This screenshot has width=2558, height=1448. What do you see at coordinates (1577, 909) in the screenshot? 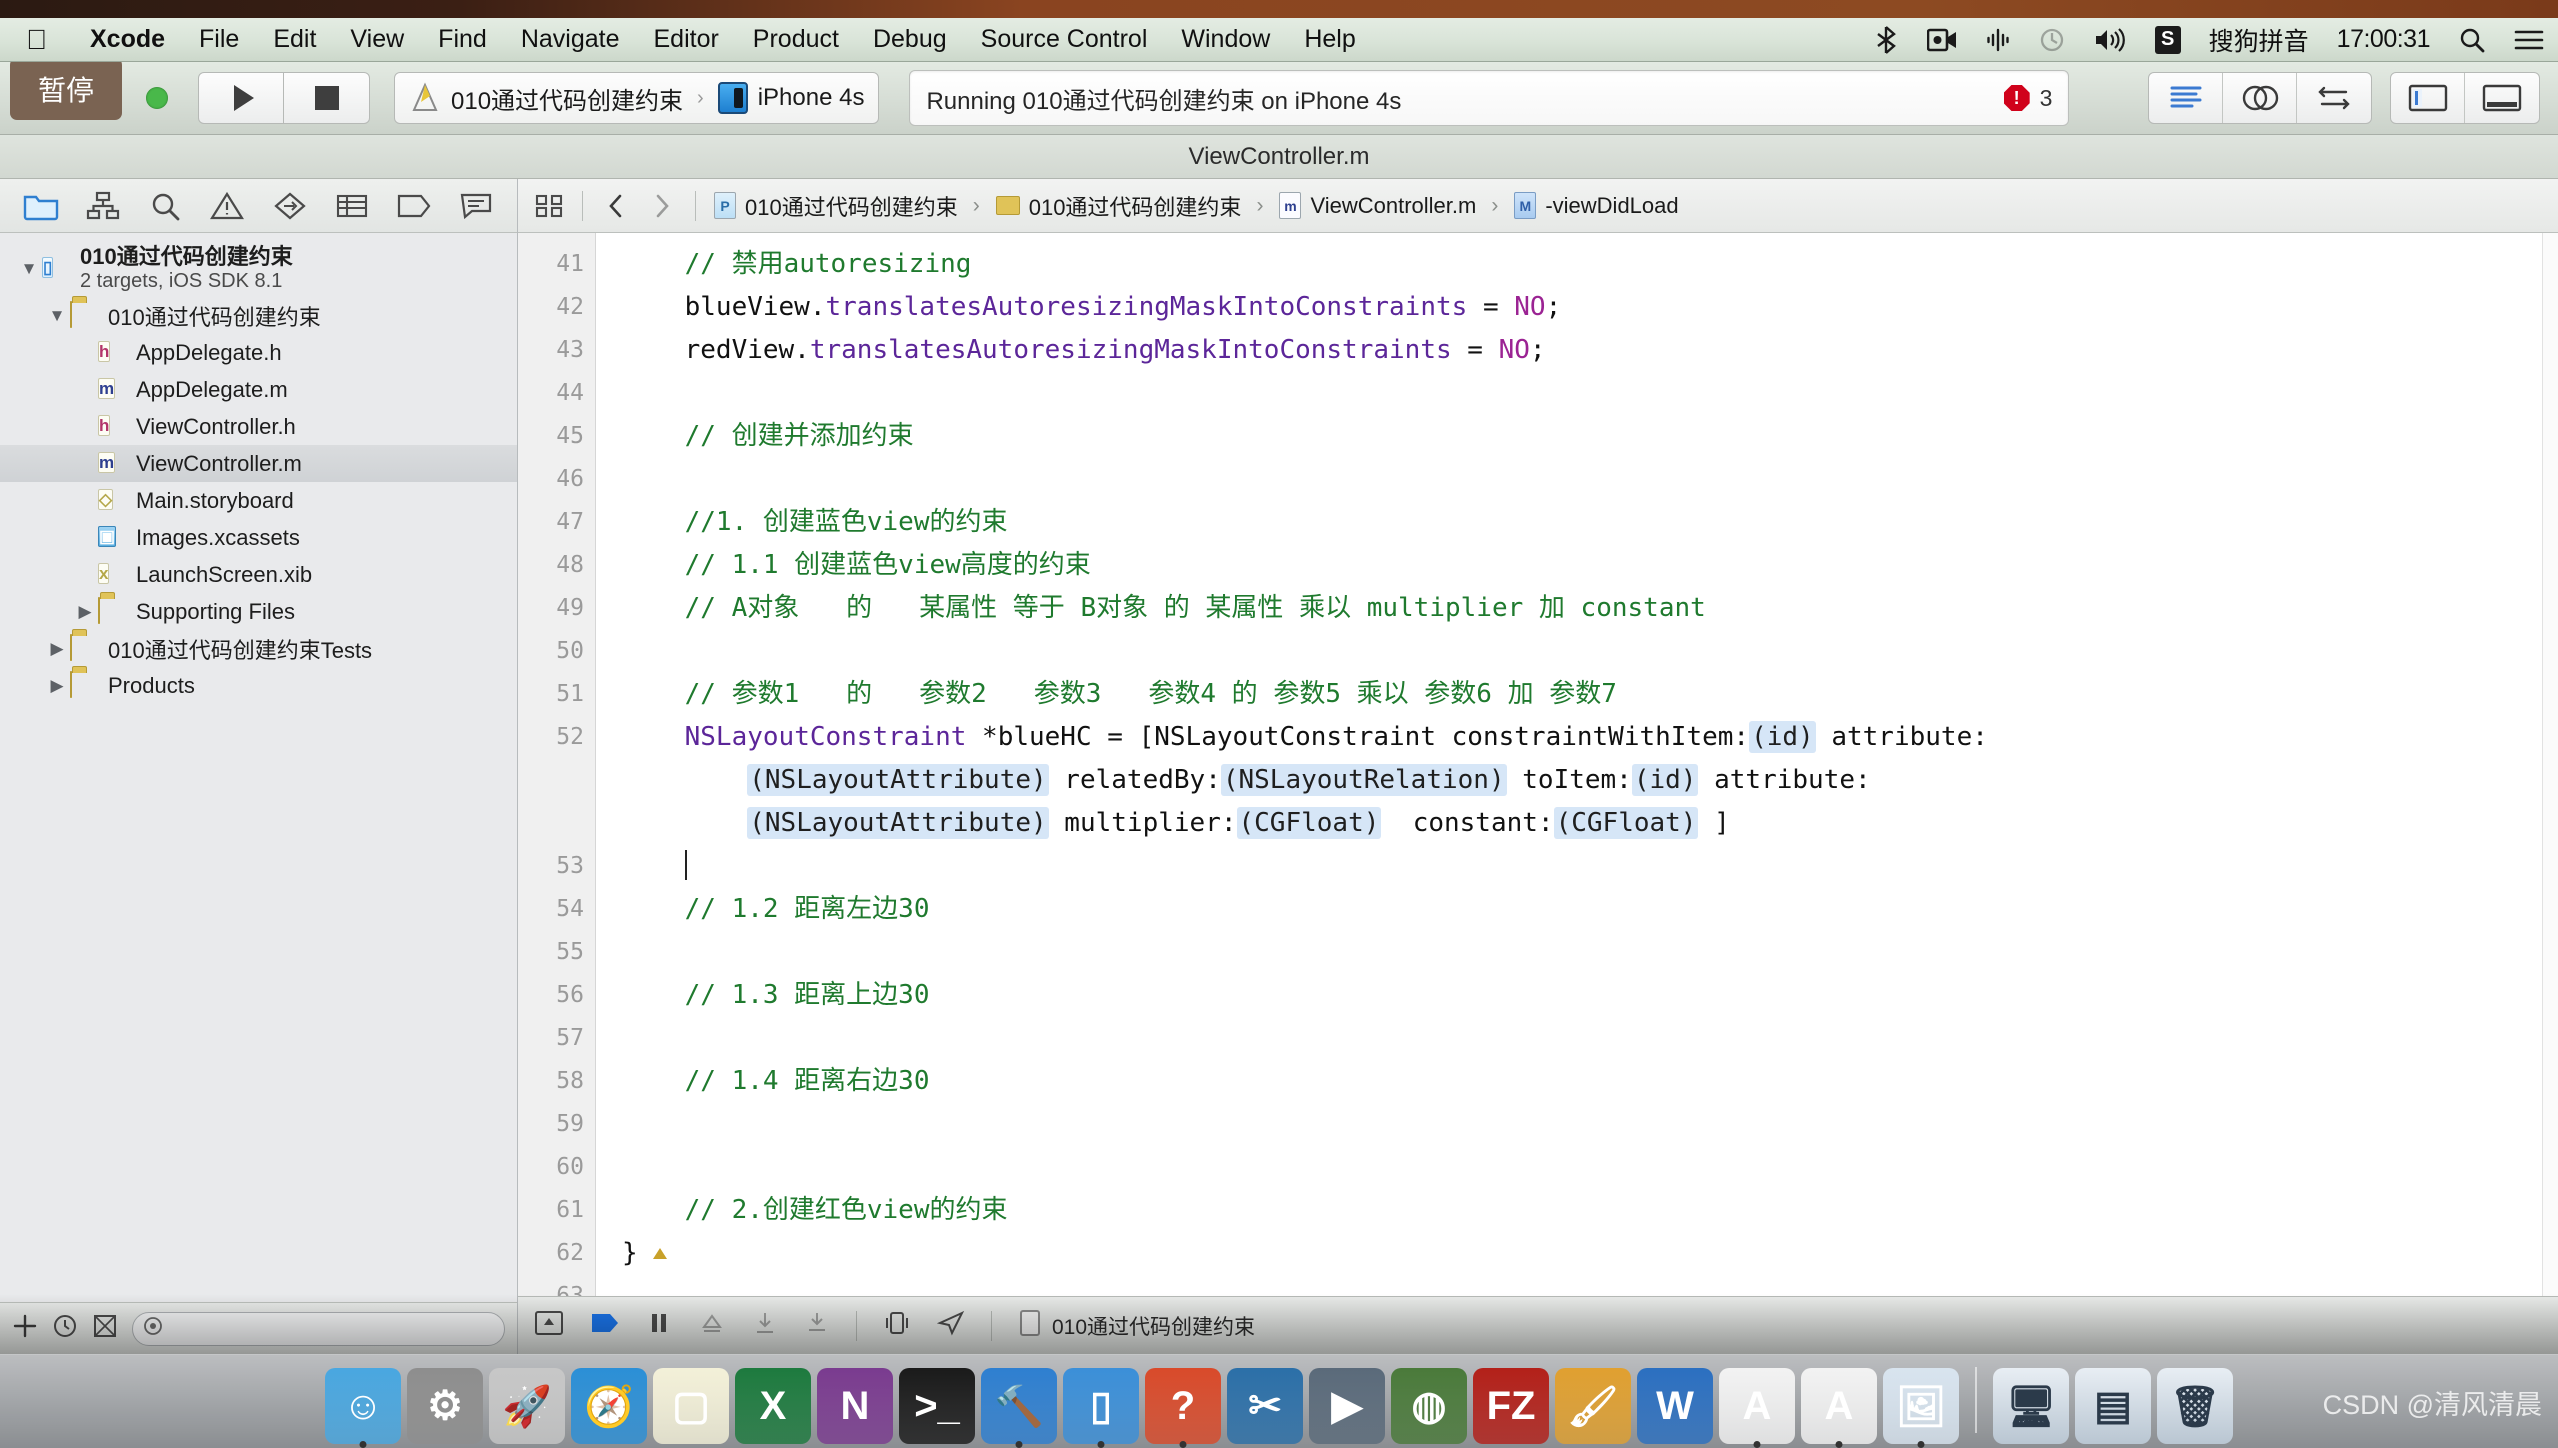
I see `code-line: // 1.2 距离左边30` at bounding box center [1577, 909].